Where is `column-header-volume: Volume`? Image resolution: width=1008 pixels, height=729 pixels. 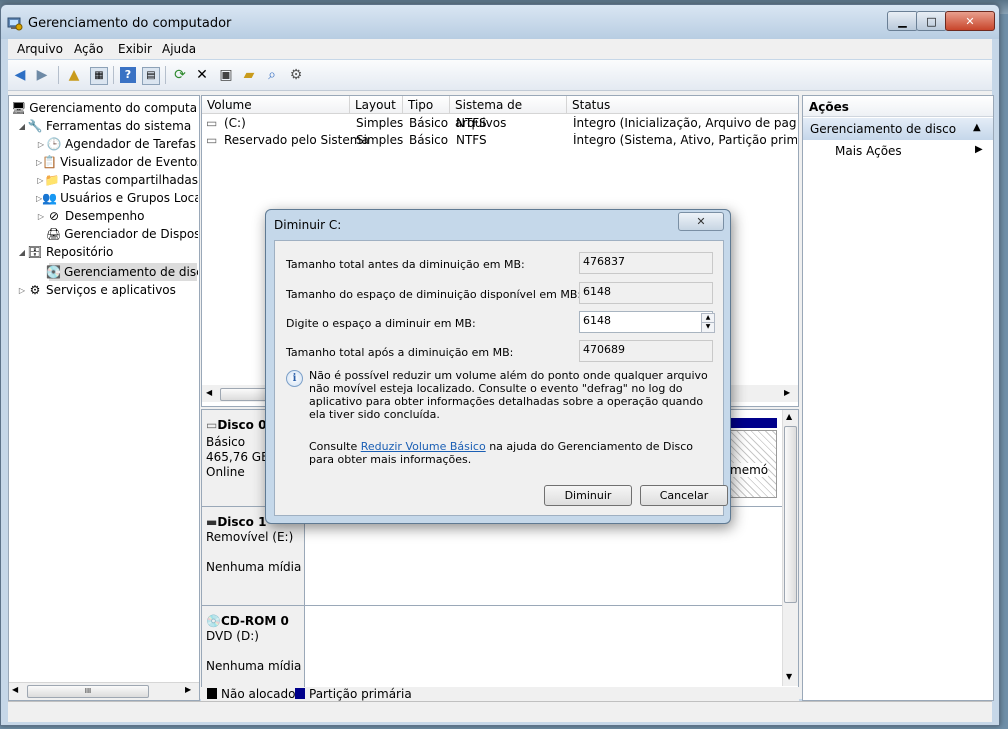 column-header-volume: Volume is located at coordinates (276, 105).